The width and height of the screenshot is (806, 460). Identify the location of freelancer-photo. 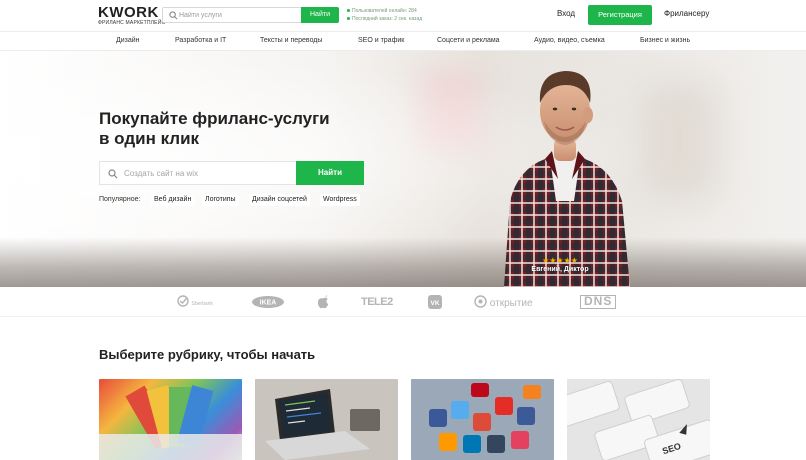
(567, 179).